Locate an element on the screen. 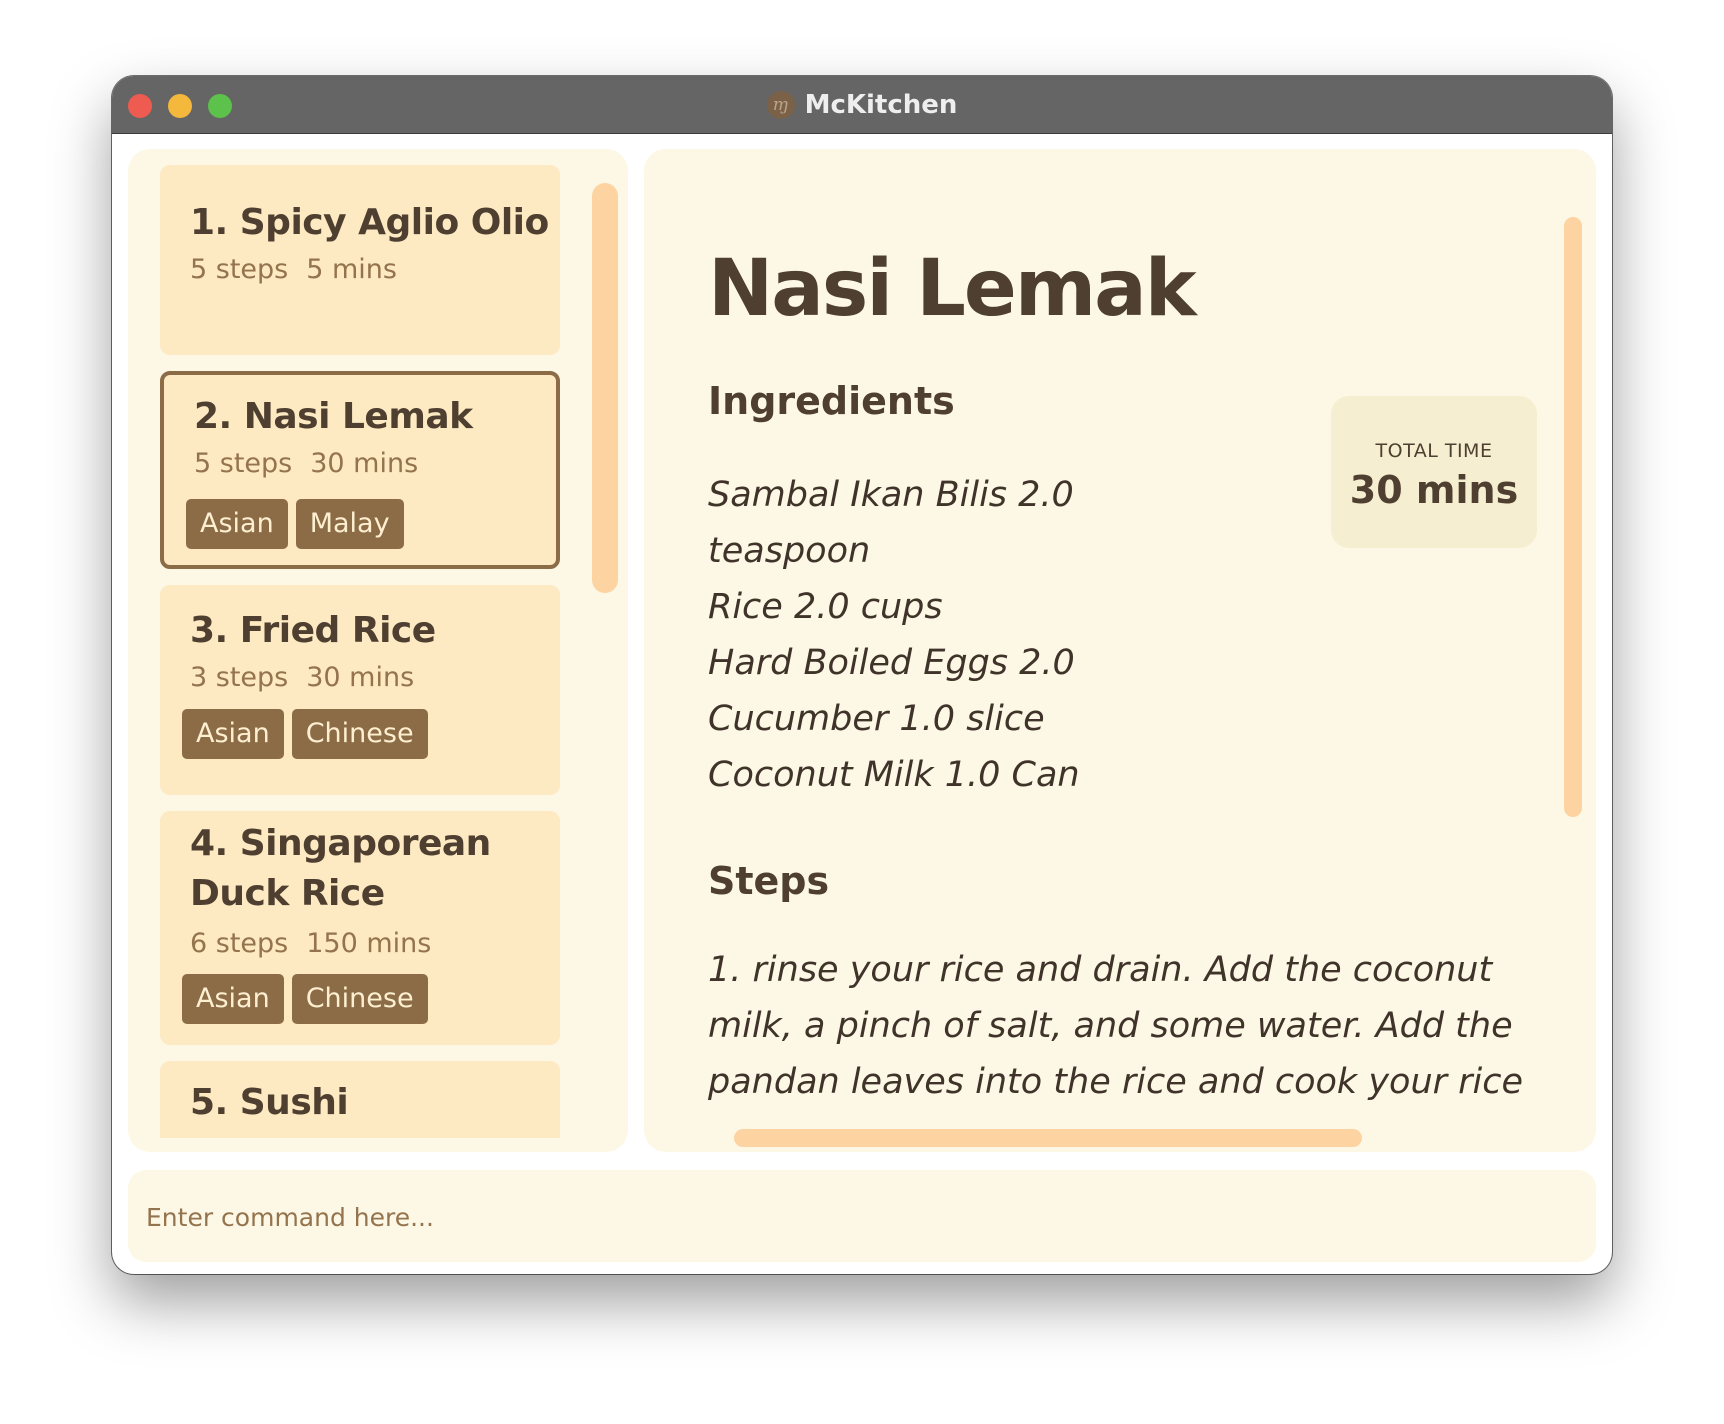  recipe-tags: Asian Malay is located at coordinates (295, 524).